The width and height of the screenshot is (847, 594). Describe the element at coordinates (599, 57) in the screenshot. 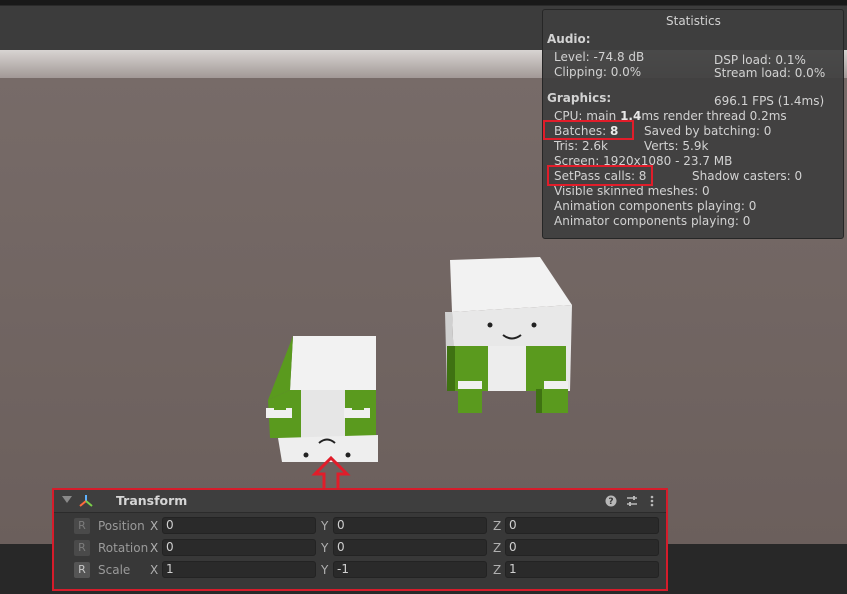

I see `audio-level: Level: -74.8 dB` at that location.